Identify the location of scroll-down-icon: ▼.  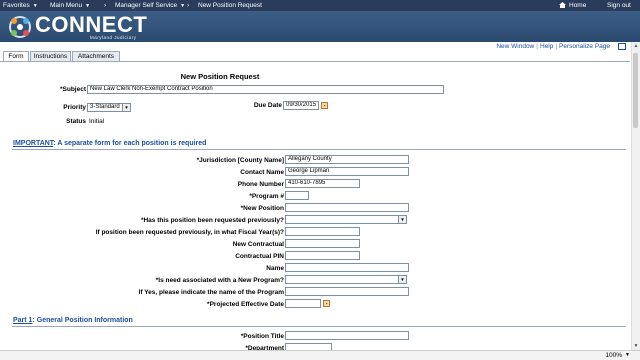
(636, 346).